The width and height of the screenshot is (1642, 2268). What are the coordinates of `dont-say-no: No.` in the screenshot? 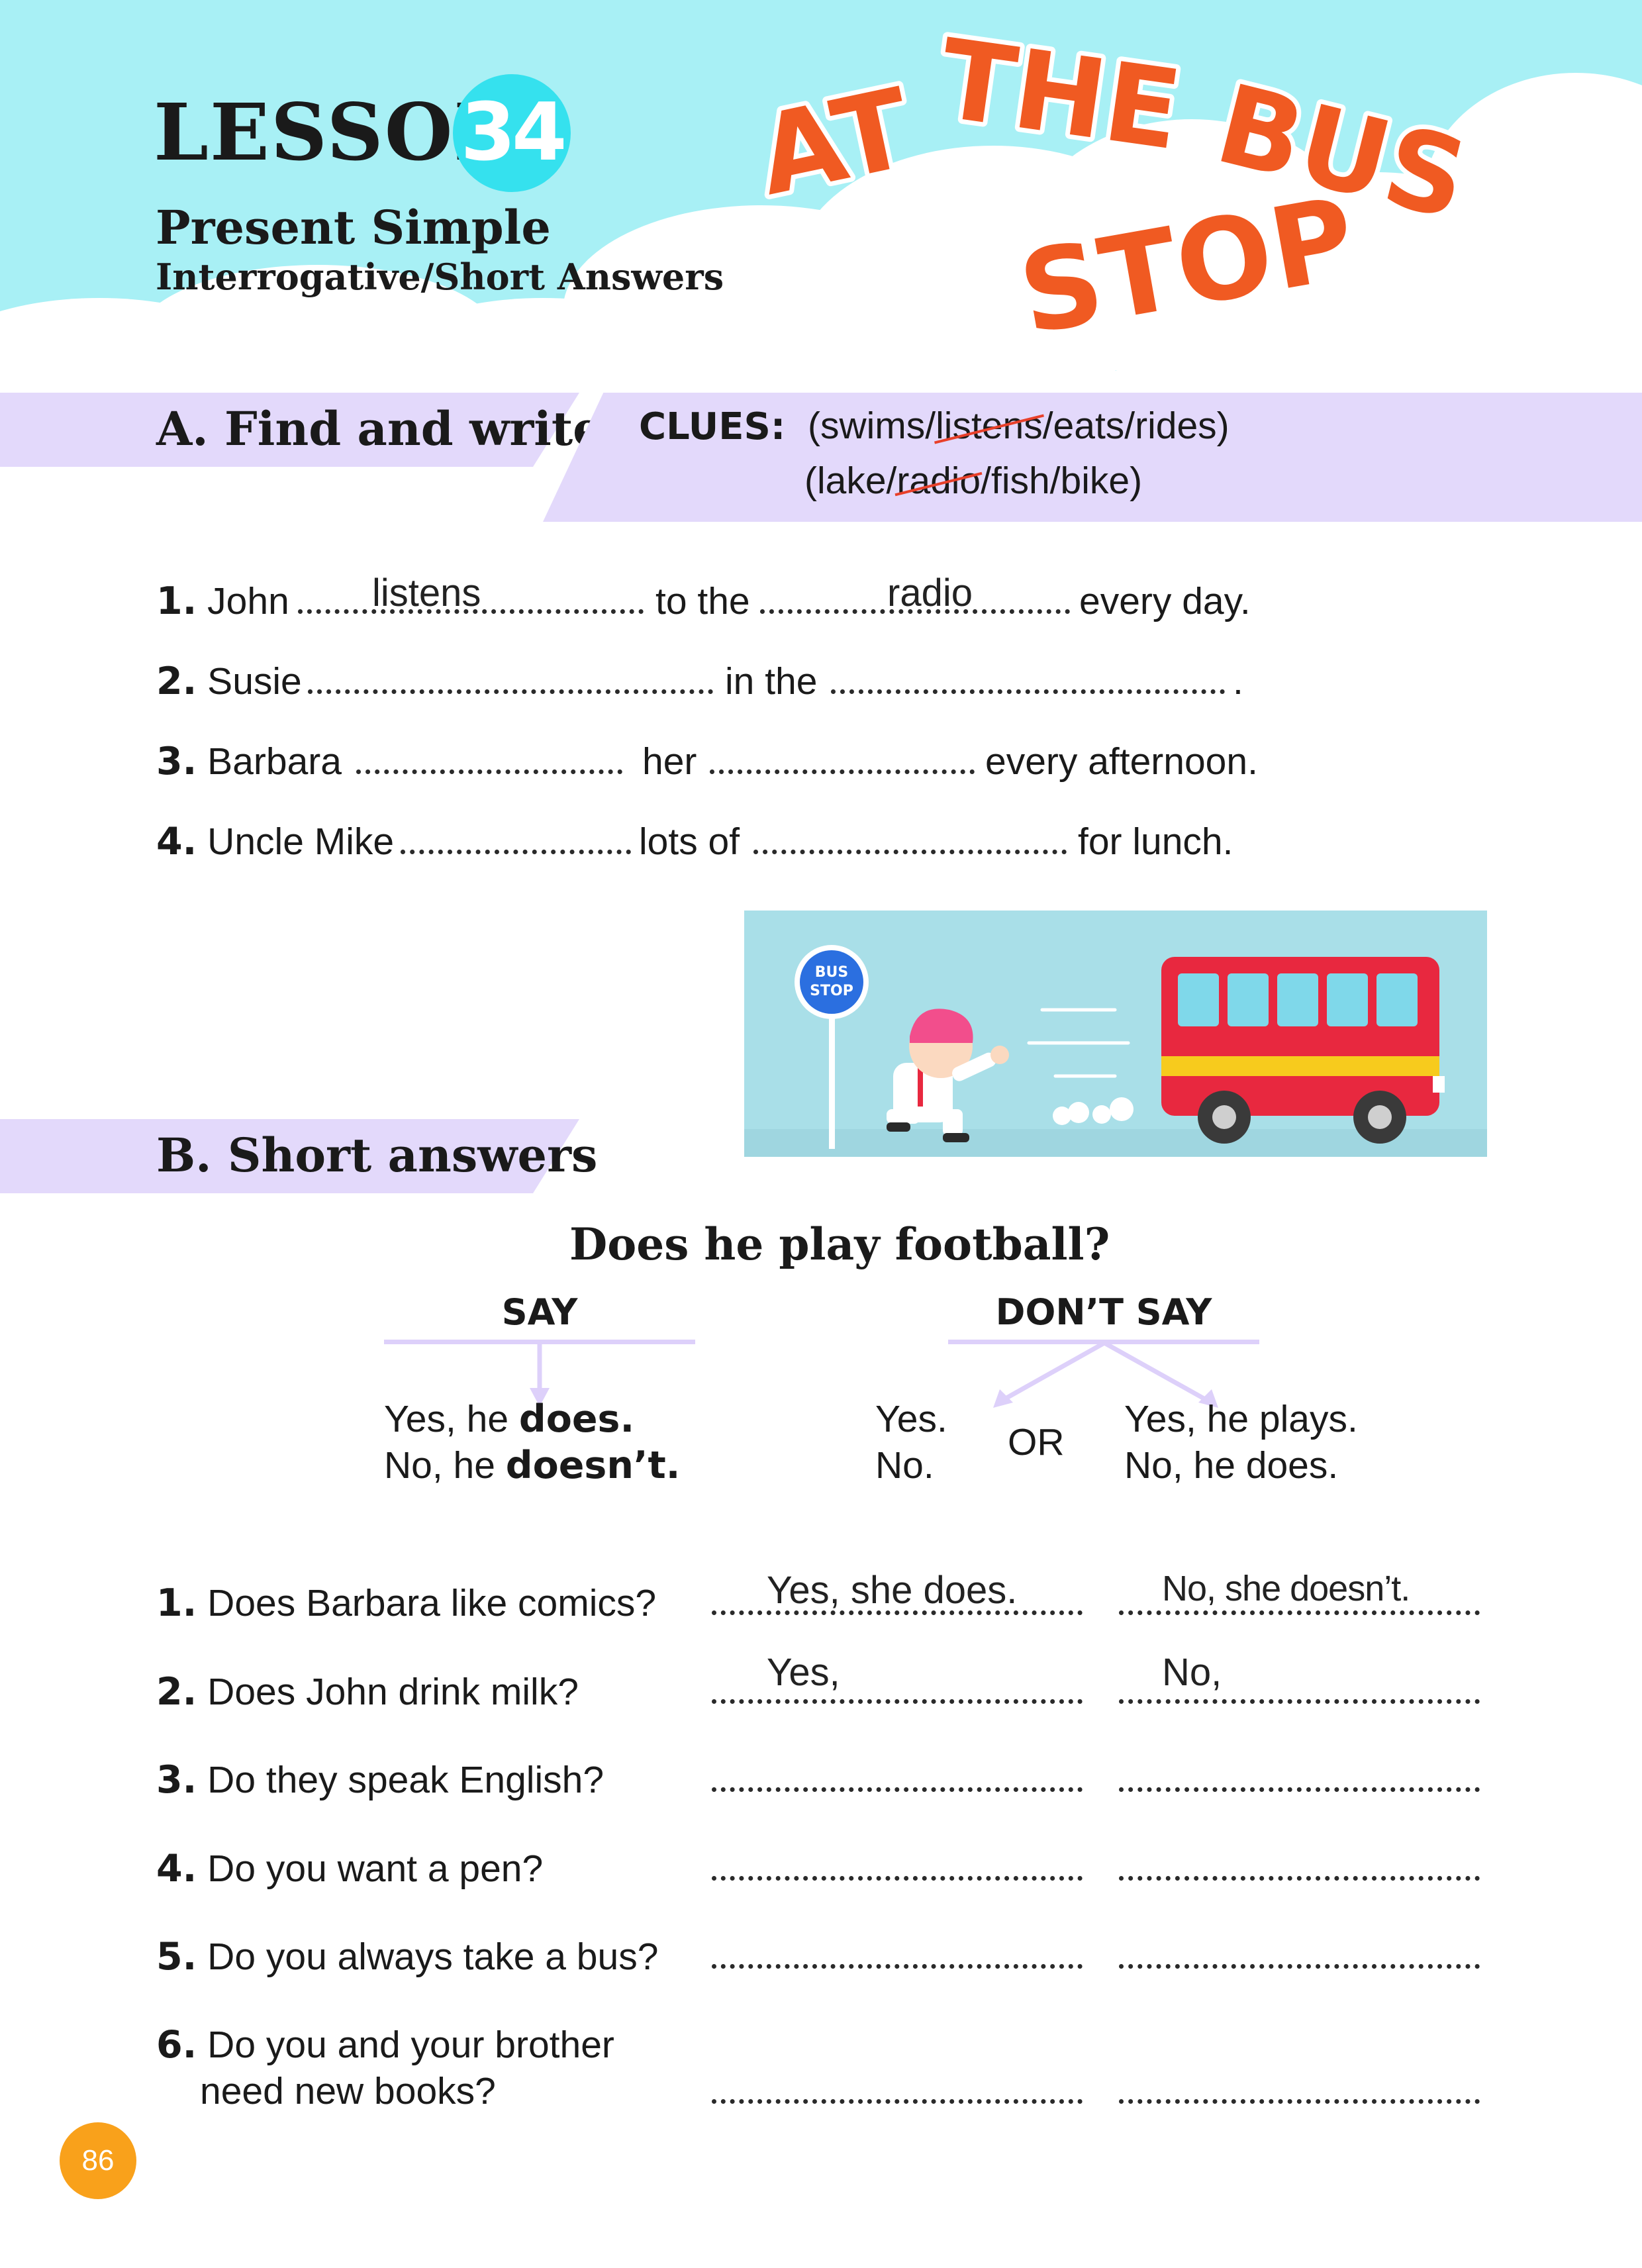 It's located at (904, 1466).